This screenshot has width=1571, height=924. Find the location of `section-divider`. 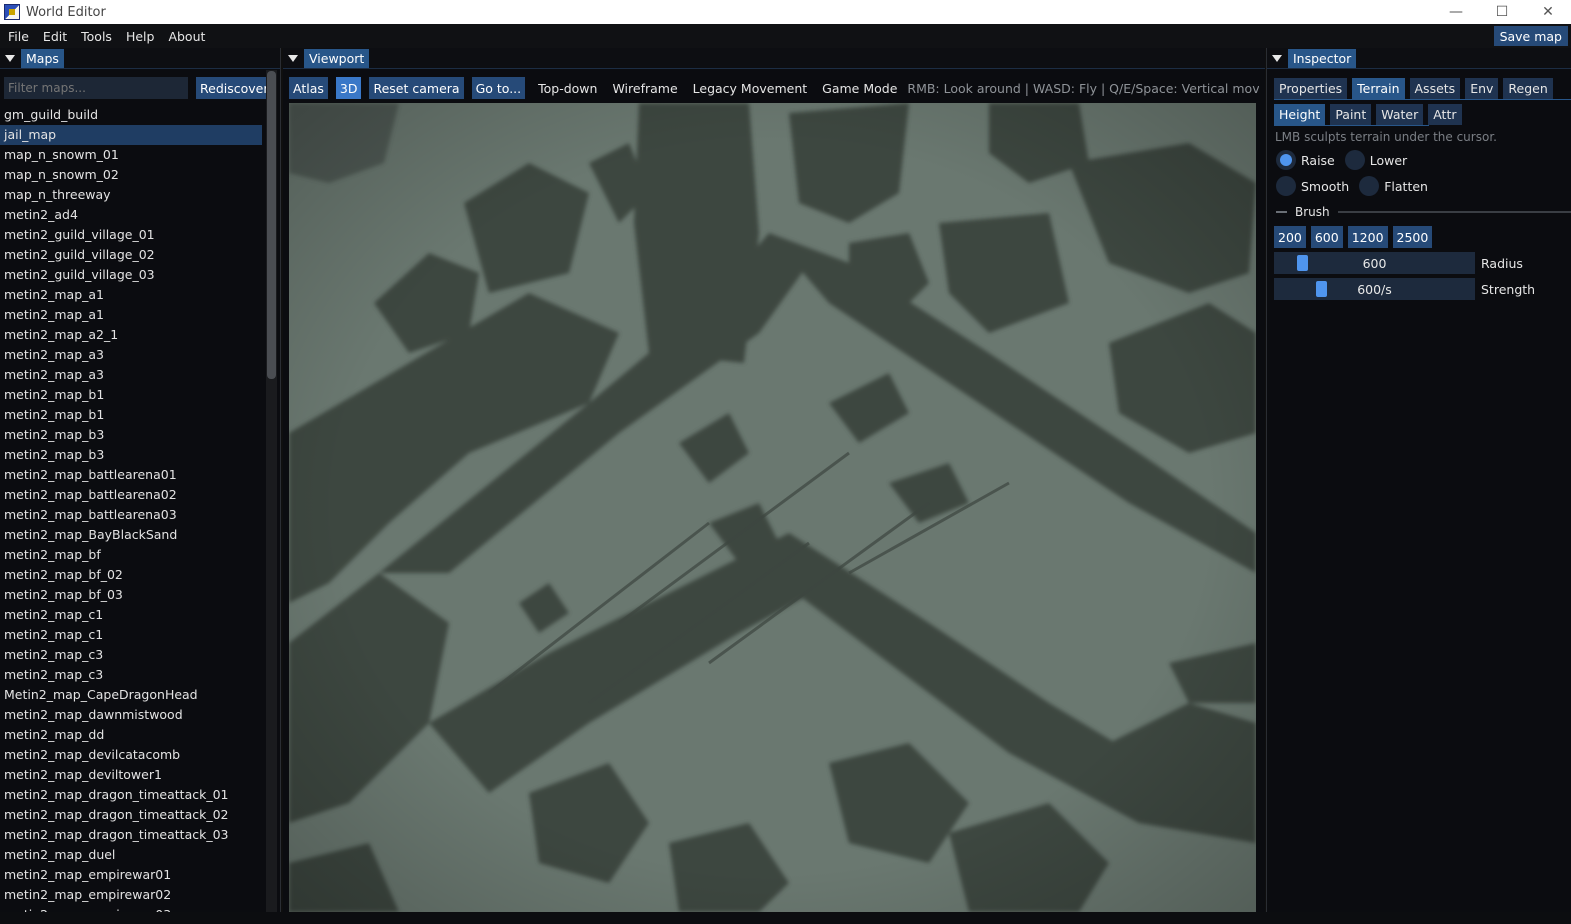

section-divider is located at coordinates (1454, 212).